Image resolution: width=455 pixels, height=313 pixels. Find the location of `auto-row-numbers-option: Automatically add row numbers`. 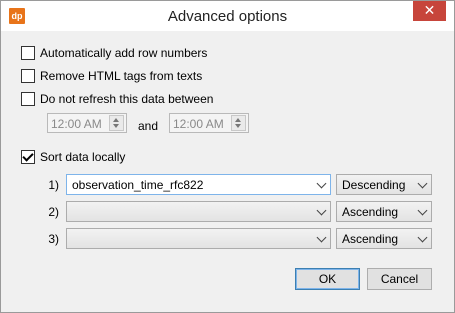

auto-row-numbers-option: Automatically add row numbers is located at coordinates (114, 53).